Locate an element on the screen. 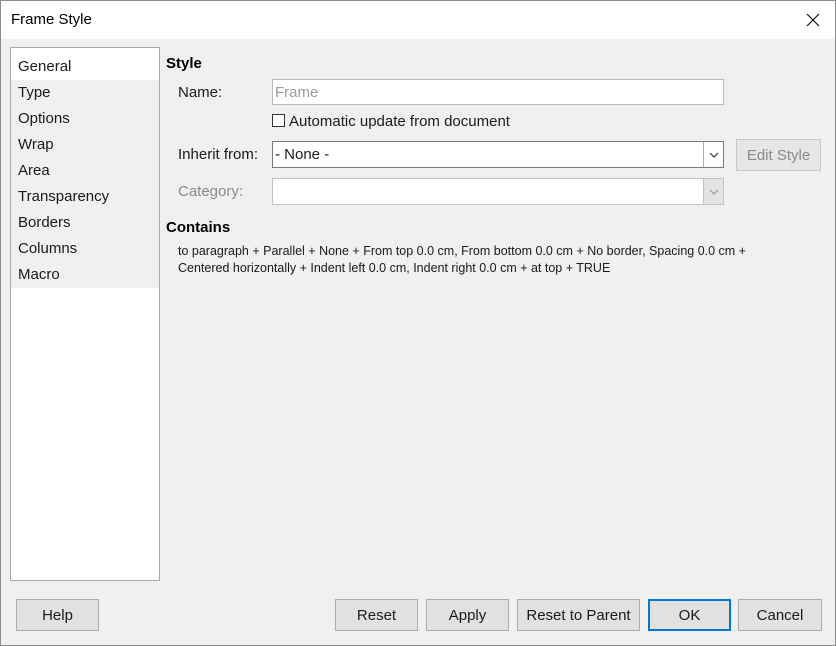 This screenshot has height=646, width=836. name-label: Name: is located at coordinates (200, 92).